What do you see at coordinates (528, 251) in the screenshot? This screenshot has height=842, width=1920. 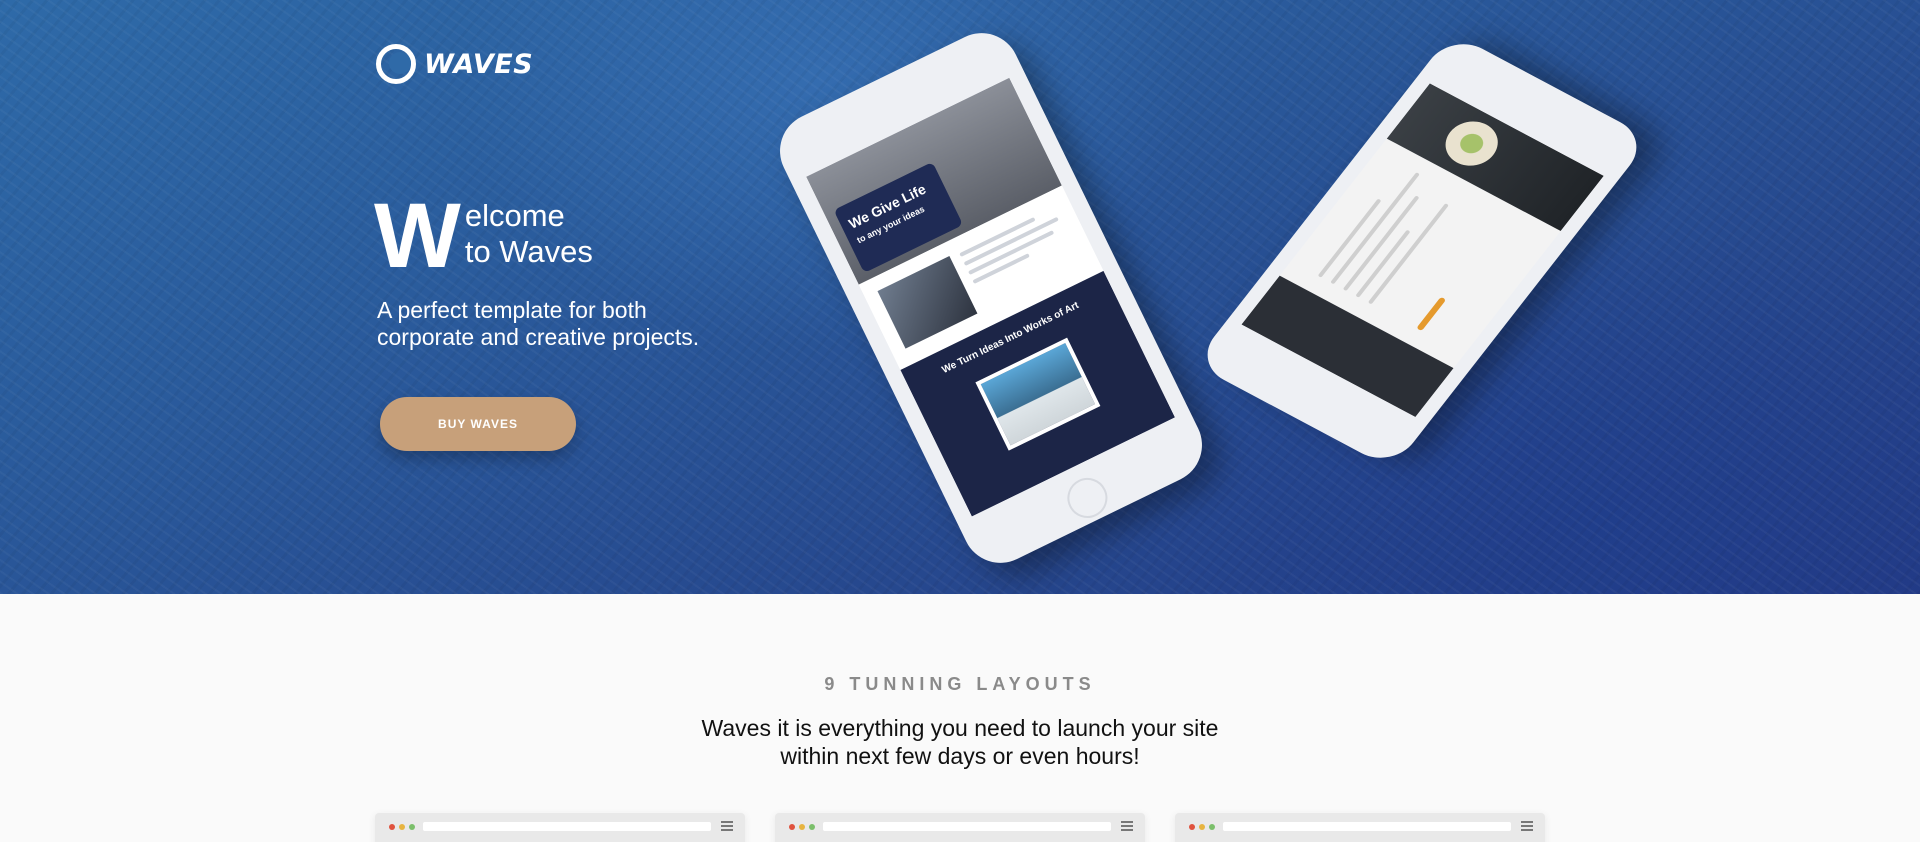 I see `hero-heading-line2: to Waves` at bounding box center [528, 251].